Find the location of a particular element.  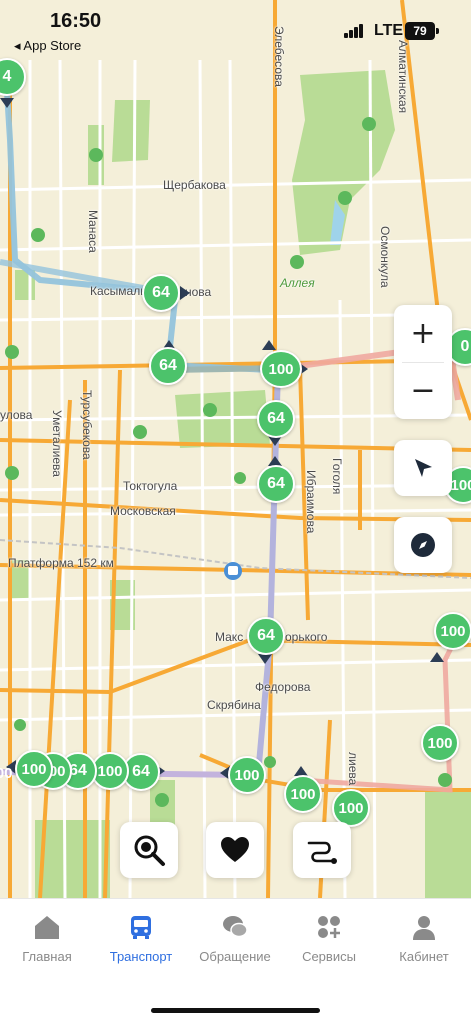

street-label-aliyeva: лиева is located at coordinates (353, 769).